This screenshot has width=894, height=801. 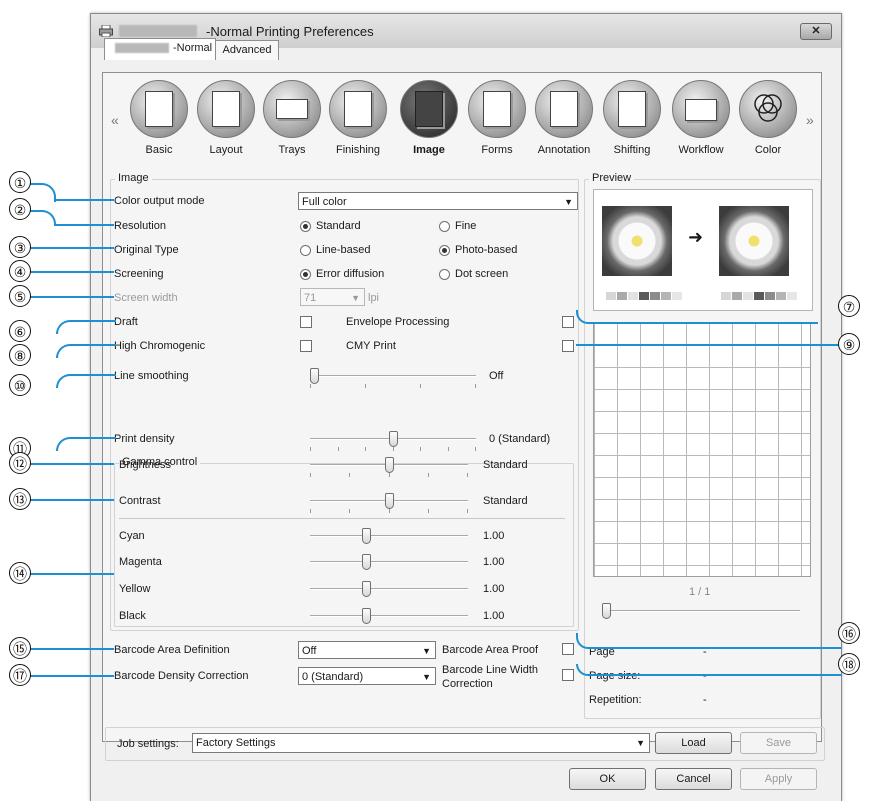 I want to click on high-chromogenic-checkbox, so click(x=306, y=346).